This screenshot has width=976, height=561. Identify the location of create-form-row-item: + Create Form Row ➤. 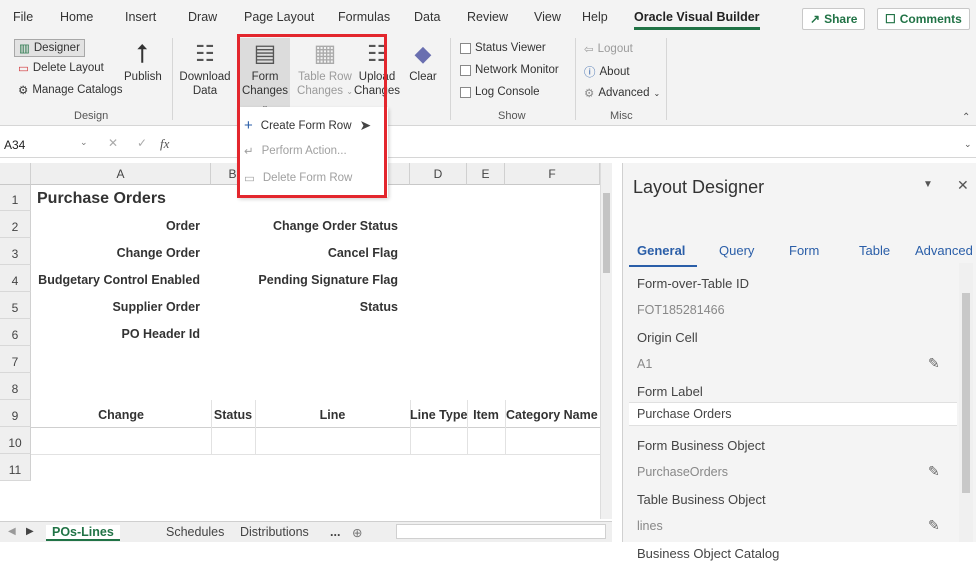
(307, 125).